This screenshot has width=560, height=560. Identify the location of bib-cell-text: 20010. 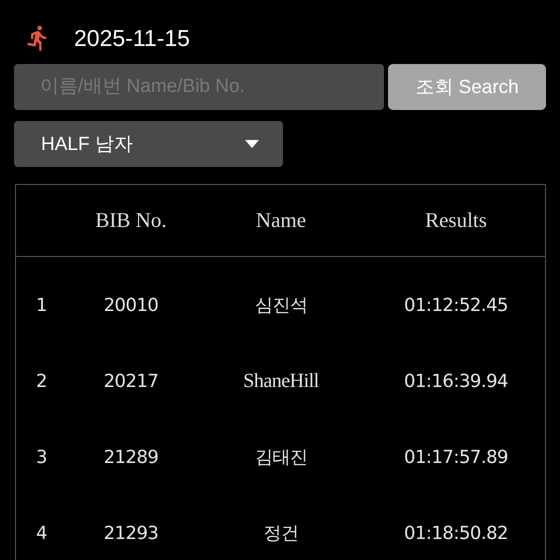
(131, 305).